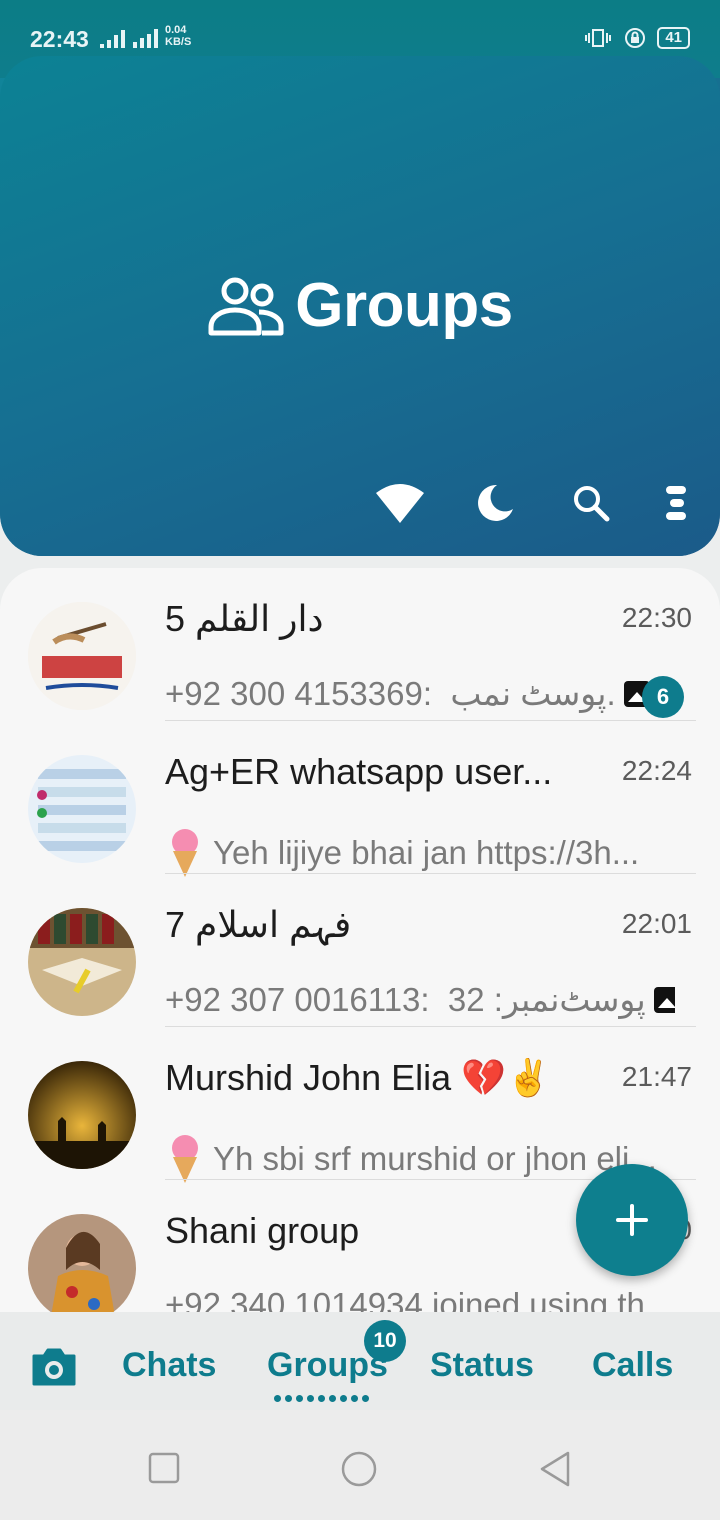  What do you see at coordinates (420, 693) in the screenshot?
I see `chat-preview: +92 300 4153369: پوسٹ نمب.` at bounding box center [420, 693].